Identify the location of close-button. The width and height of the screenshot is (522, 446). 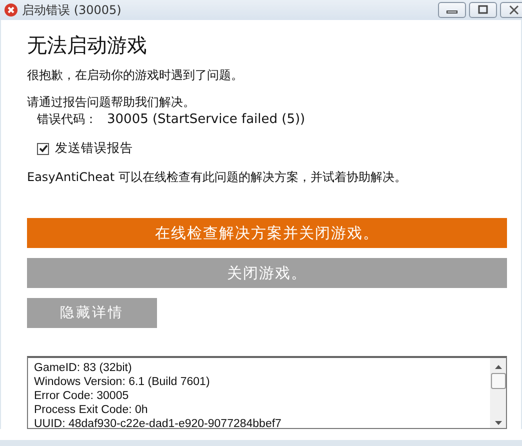
(511, 10).